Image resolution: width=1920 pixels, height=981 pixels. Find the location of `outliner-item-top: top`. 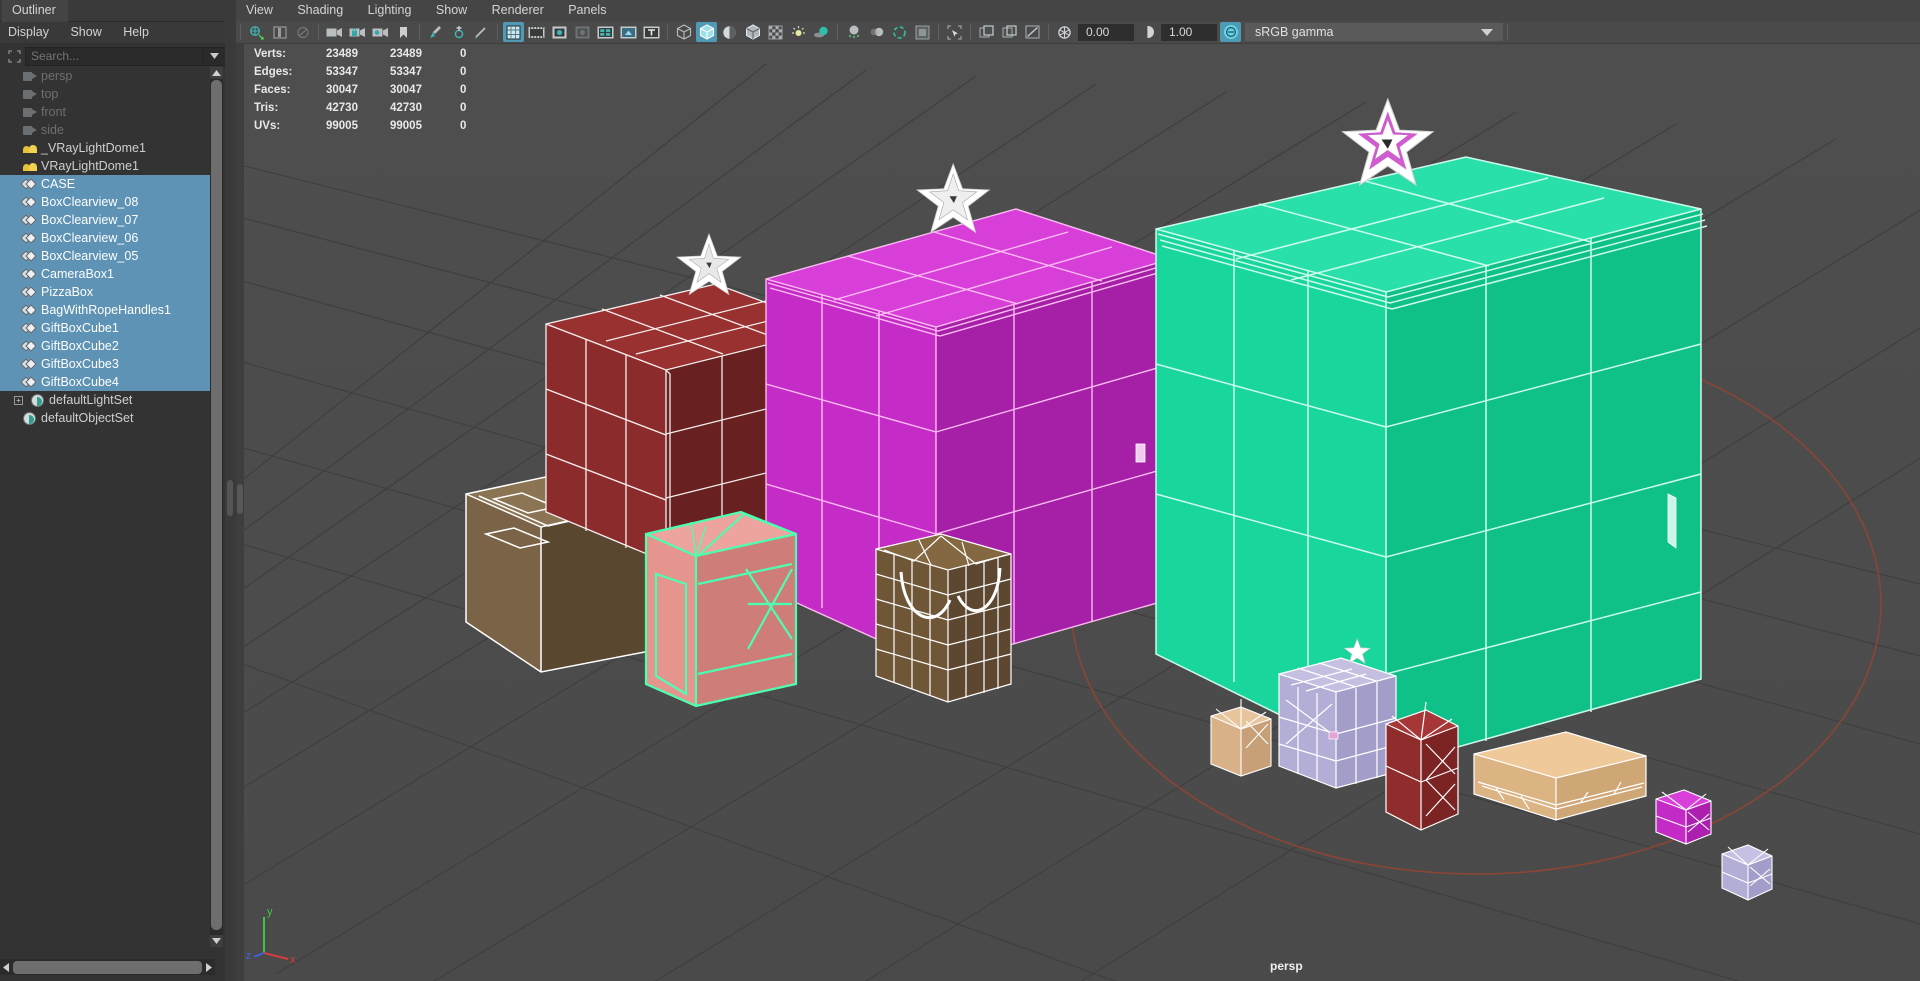

outliner-item-top: top is located at coordinates (107, 94).